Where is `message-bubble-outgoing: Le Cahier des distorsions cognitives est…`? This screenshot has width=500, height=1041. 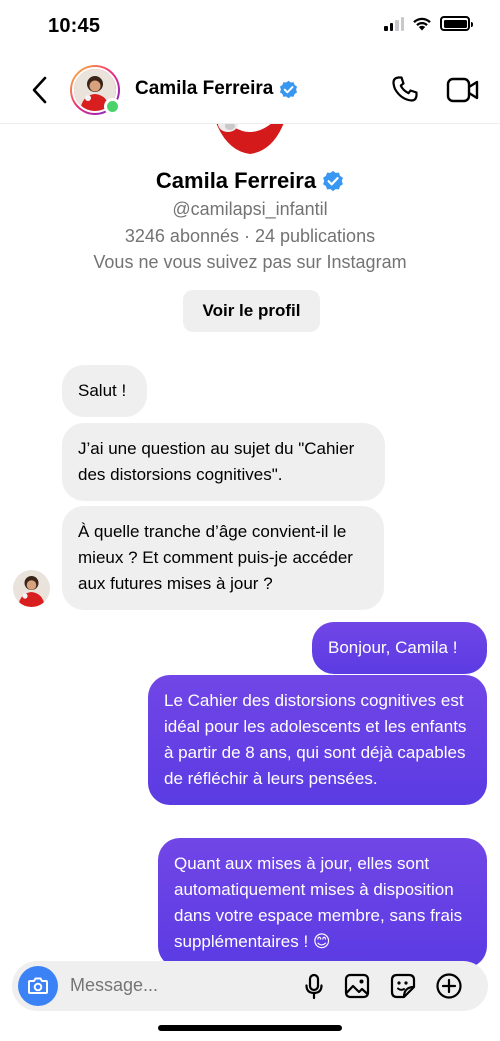
message-bubble-outgoing: Le Cahier des distorsions cognitives est… is located at coordinates (317, 740).